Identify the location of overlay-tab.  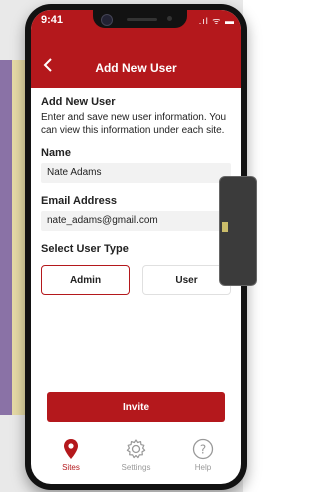
(225, 227).